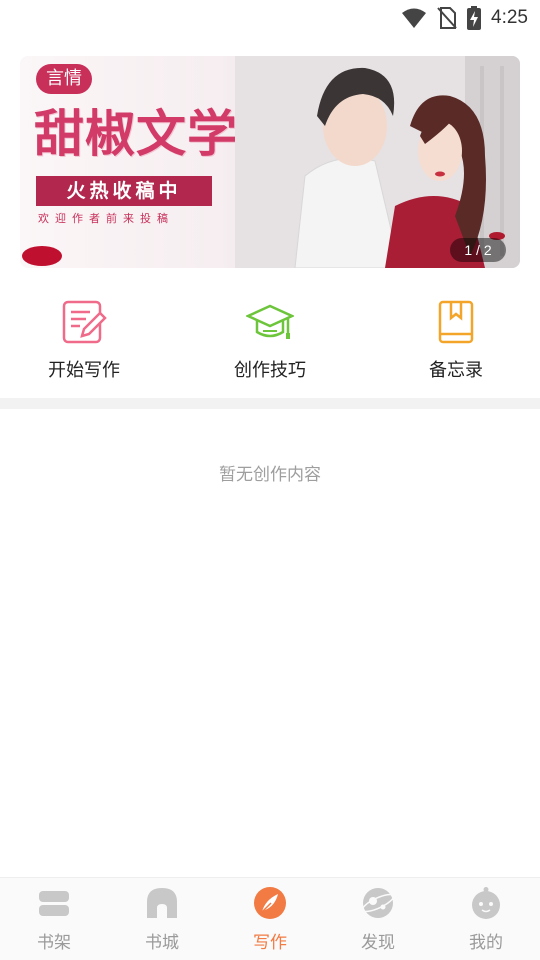 This screenshot has width=540, height=960. I want to click on memo-label: 备忘录, so click(456, 370).